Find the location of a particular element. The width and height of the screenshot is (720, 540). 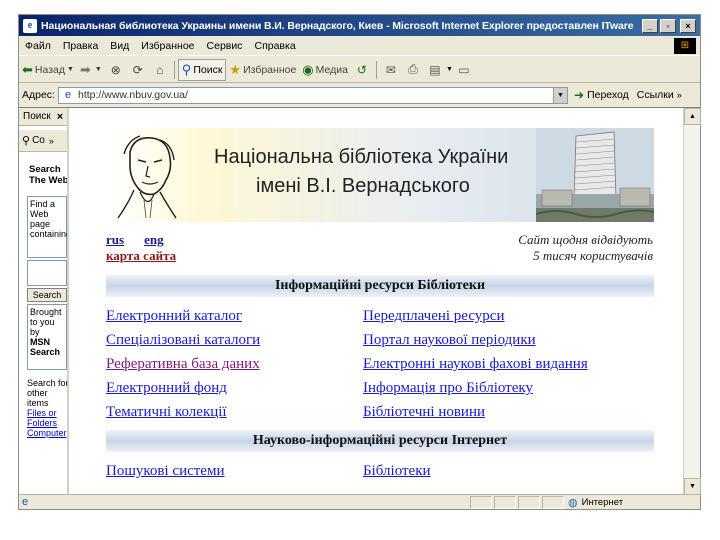

discuss-icon: ▭ is located at coordinates (464, 70).